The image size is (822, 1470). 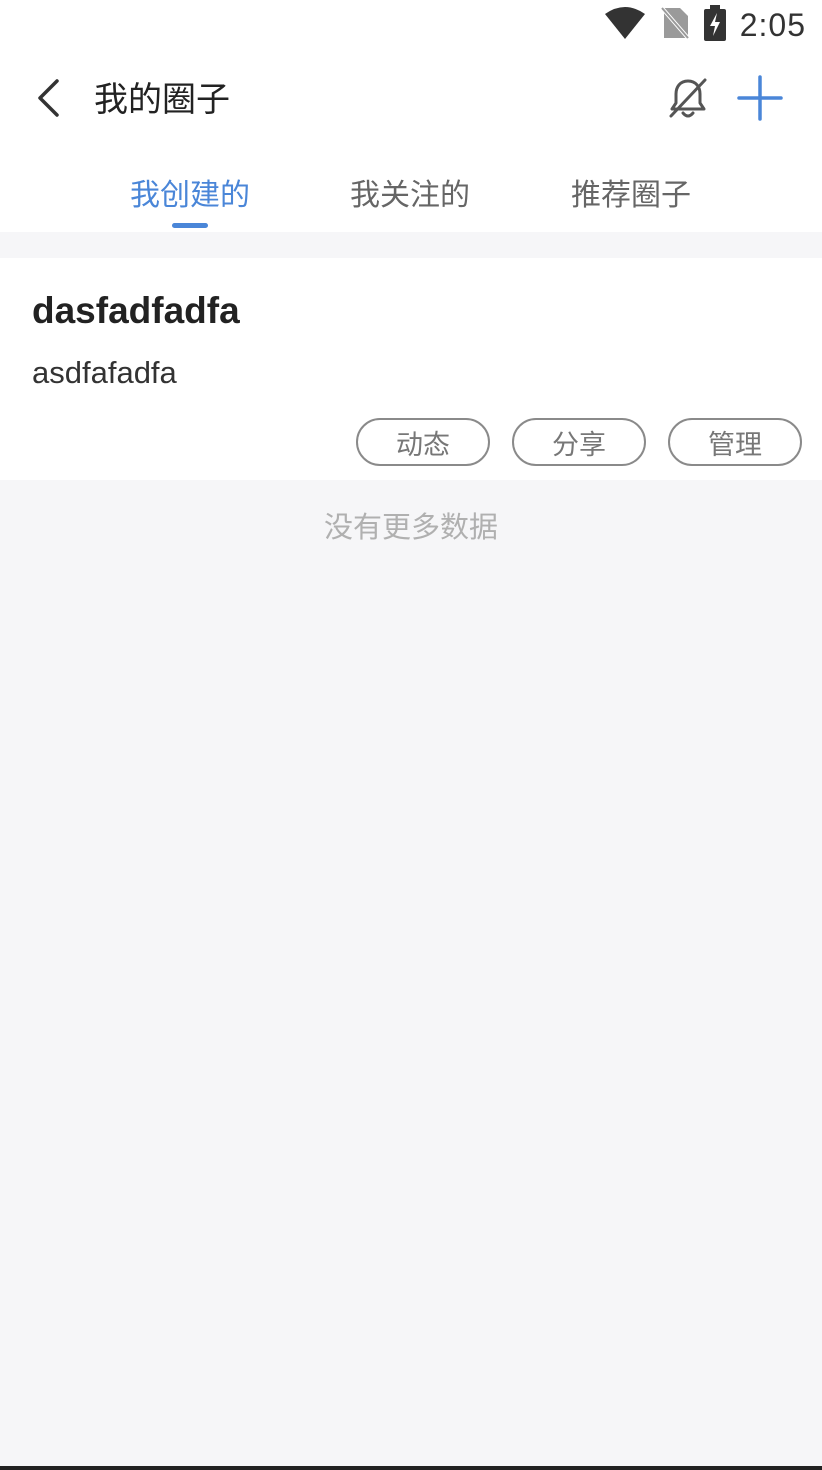 What do you see at coordinates (136, 310) in the screenshot?
I see `circle-name: dasfadfadfa` at bounding box center [136, 310].